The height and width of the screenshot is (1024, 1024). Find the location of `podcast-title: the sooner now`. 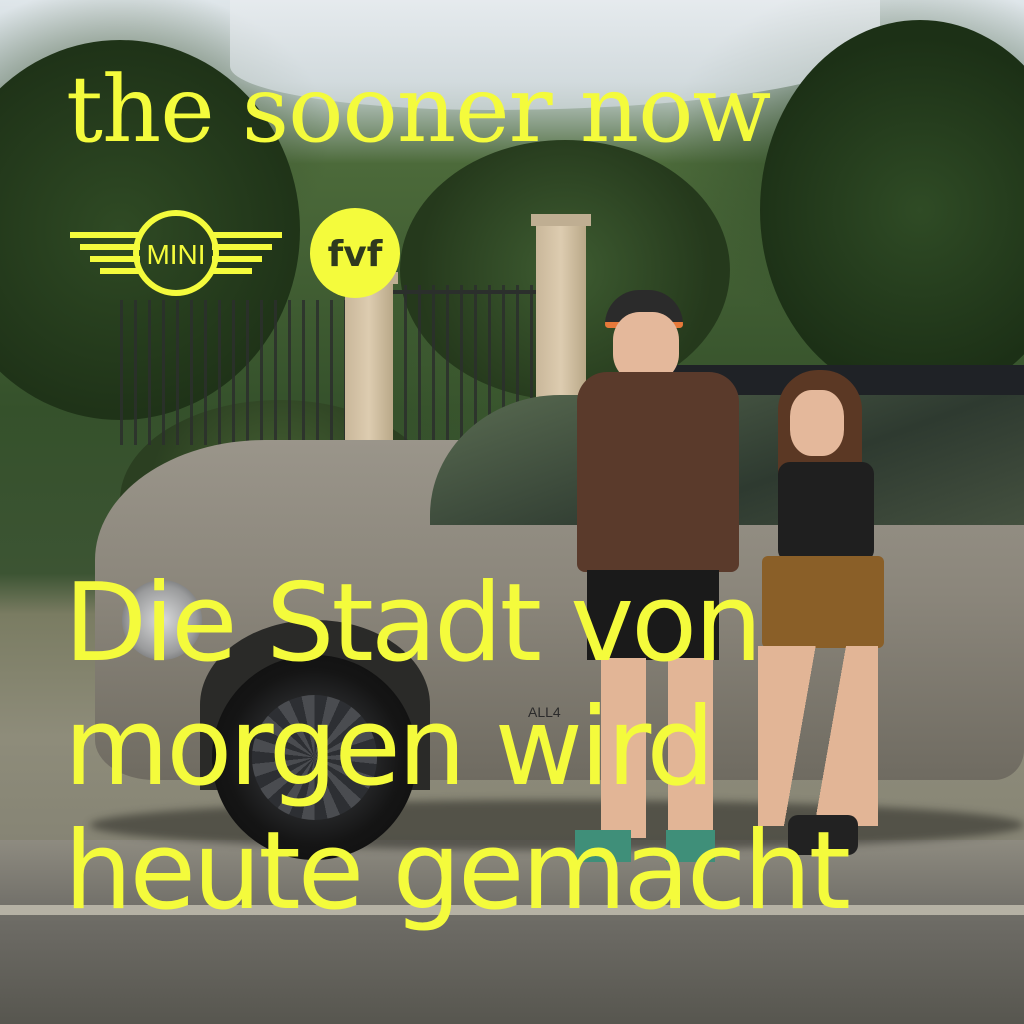

podcast-title: the sooner now is located at coordinates (418, 109).